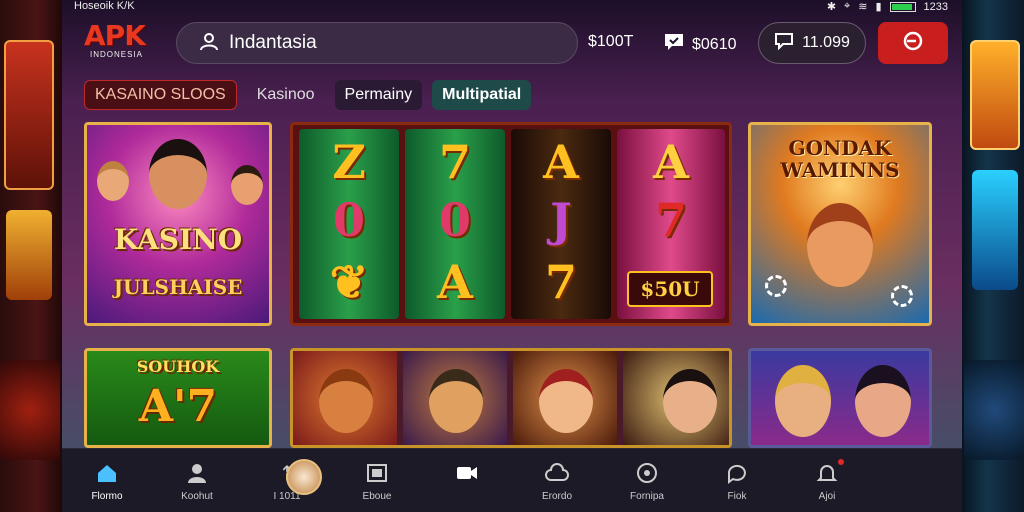 Image resolution: width=1024 pixels, height=512 pixels. Describe the element at coordinates (209, 43) in the screenshot. I see `user-icon` at that location.